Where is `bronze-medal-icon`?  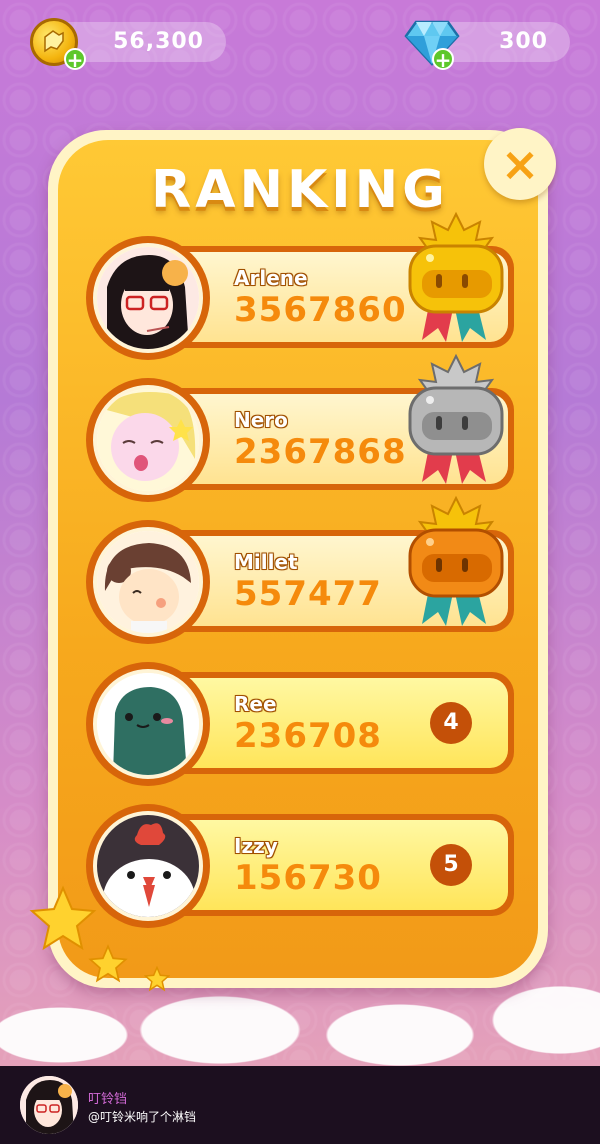
bronze-medal-icon is located at coordinates (456, 560).